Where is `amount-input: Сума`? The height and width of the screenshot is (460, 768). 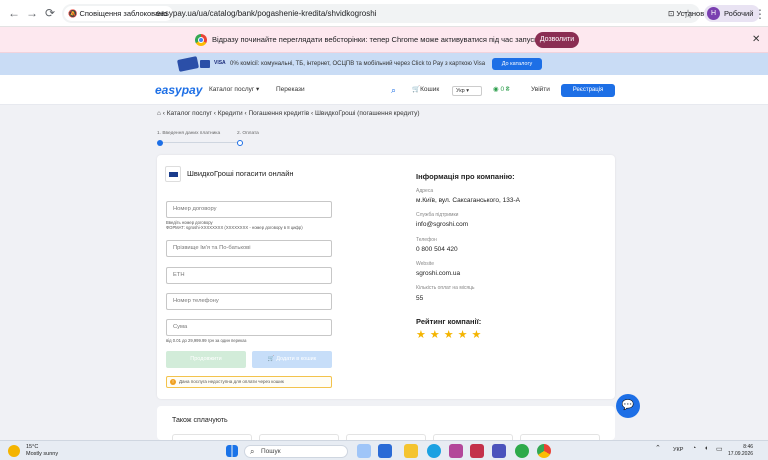 amount-input: Сума is located at coordinates (249, 327).